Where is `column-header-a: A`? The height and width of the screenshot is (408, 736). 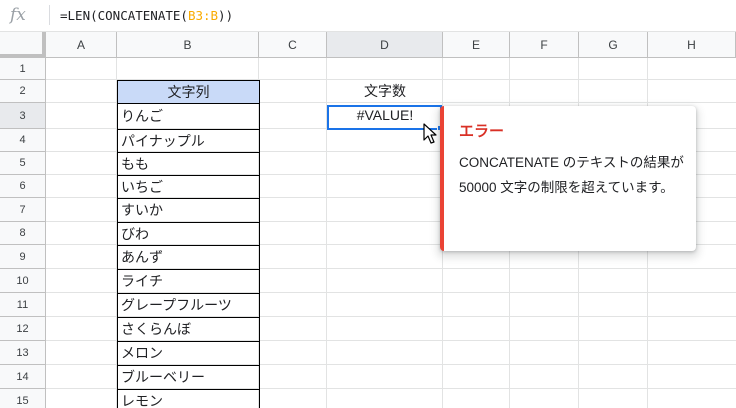
column-header-a: A is located at coordinates (81, 45).